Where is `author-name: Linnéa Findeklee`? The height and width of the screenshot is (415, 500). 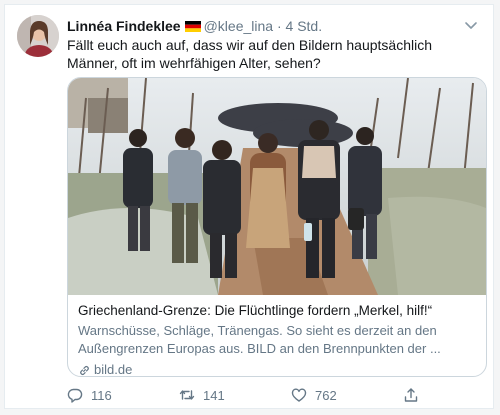 author-name: Linnéa Findeklee is located at coordinates (124, 26).